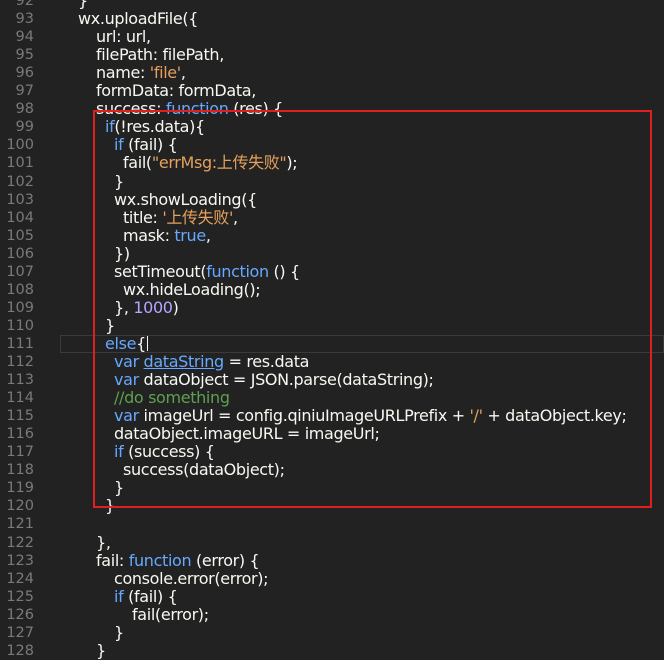  I want to click on line-number: 115, so click(20, 416).